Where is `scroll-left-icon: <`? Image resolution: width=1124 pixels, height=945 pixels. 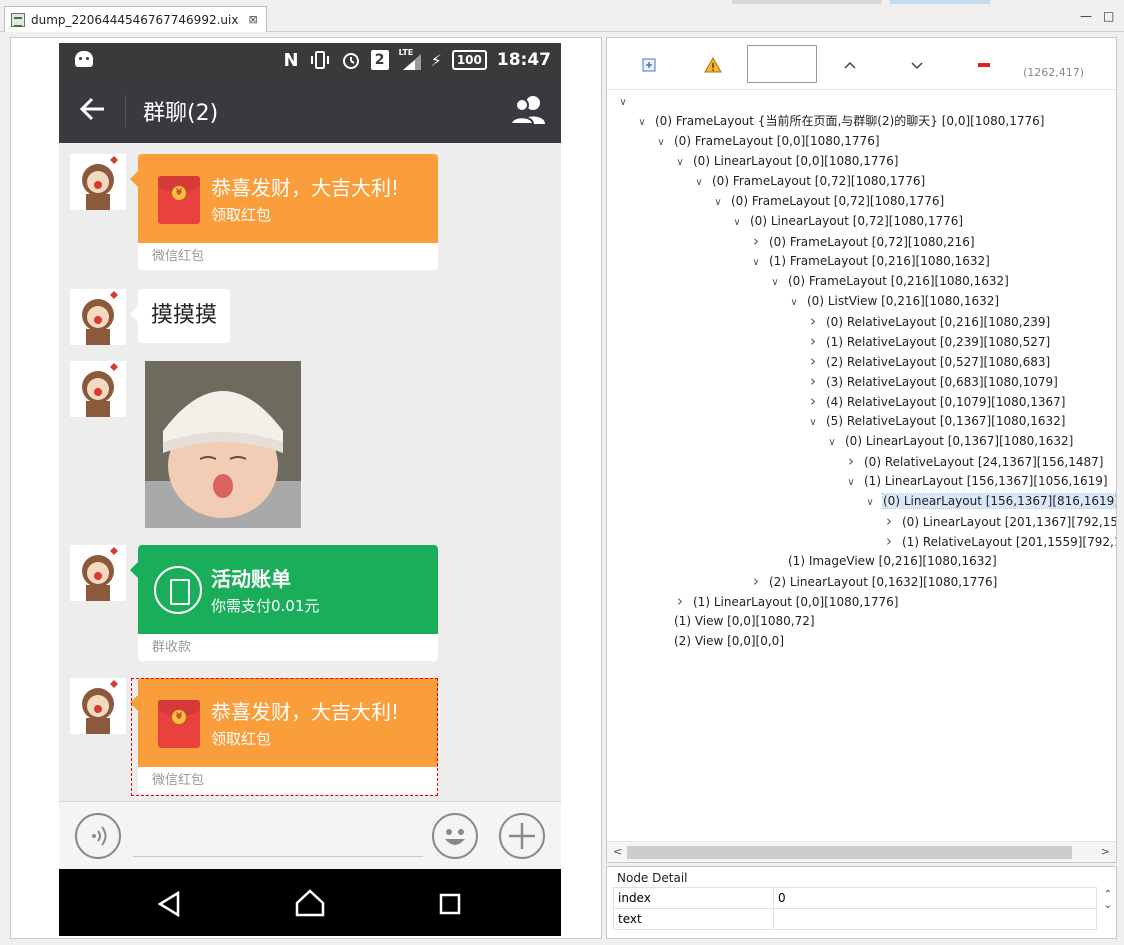
scroll-left-icon: < is located at coordinates (617, 851).